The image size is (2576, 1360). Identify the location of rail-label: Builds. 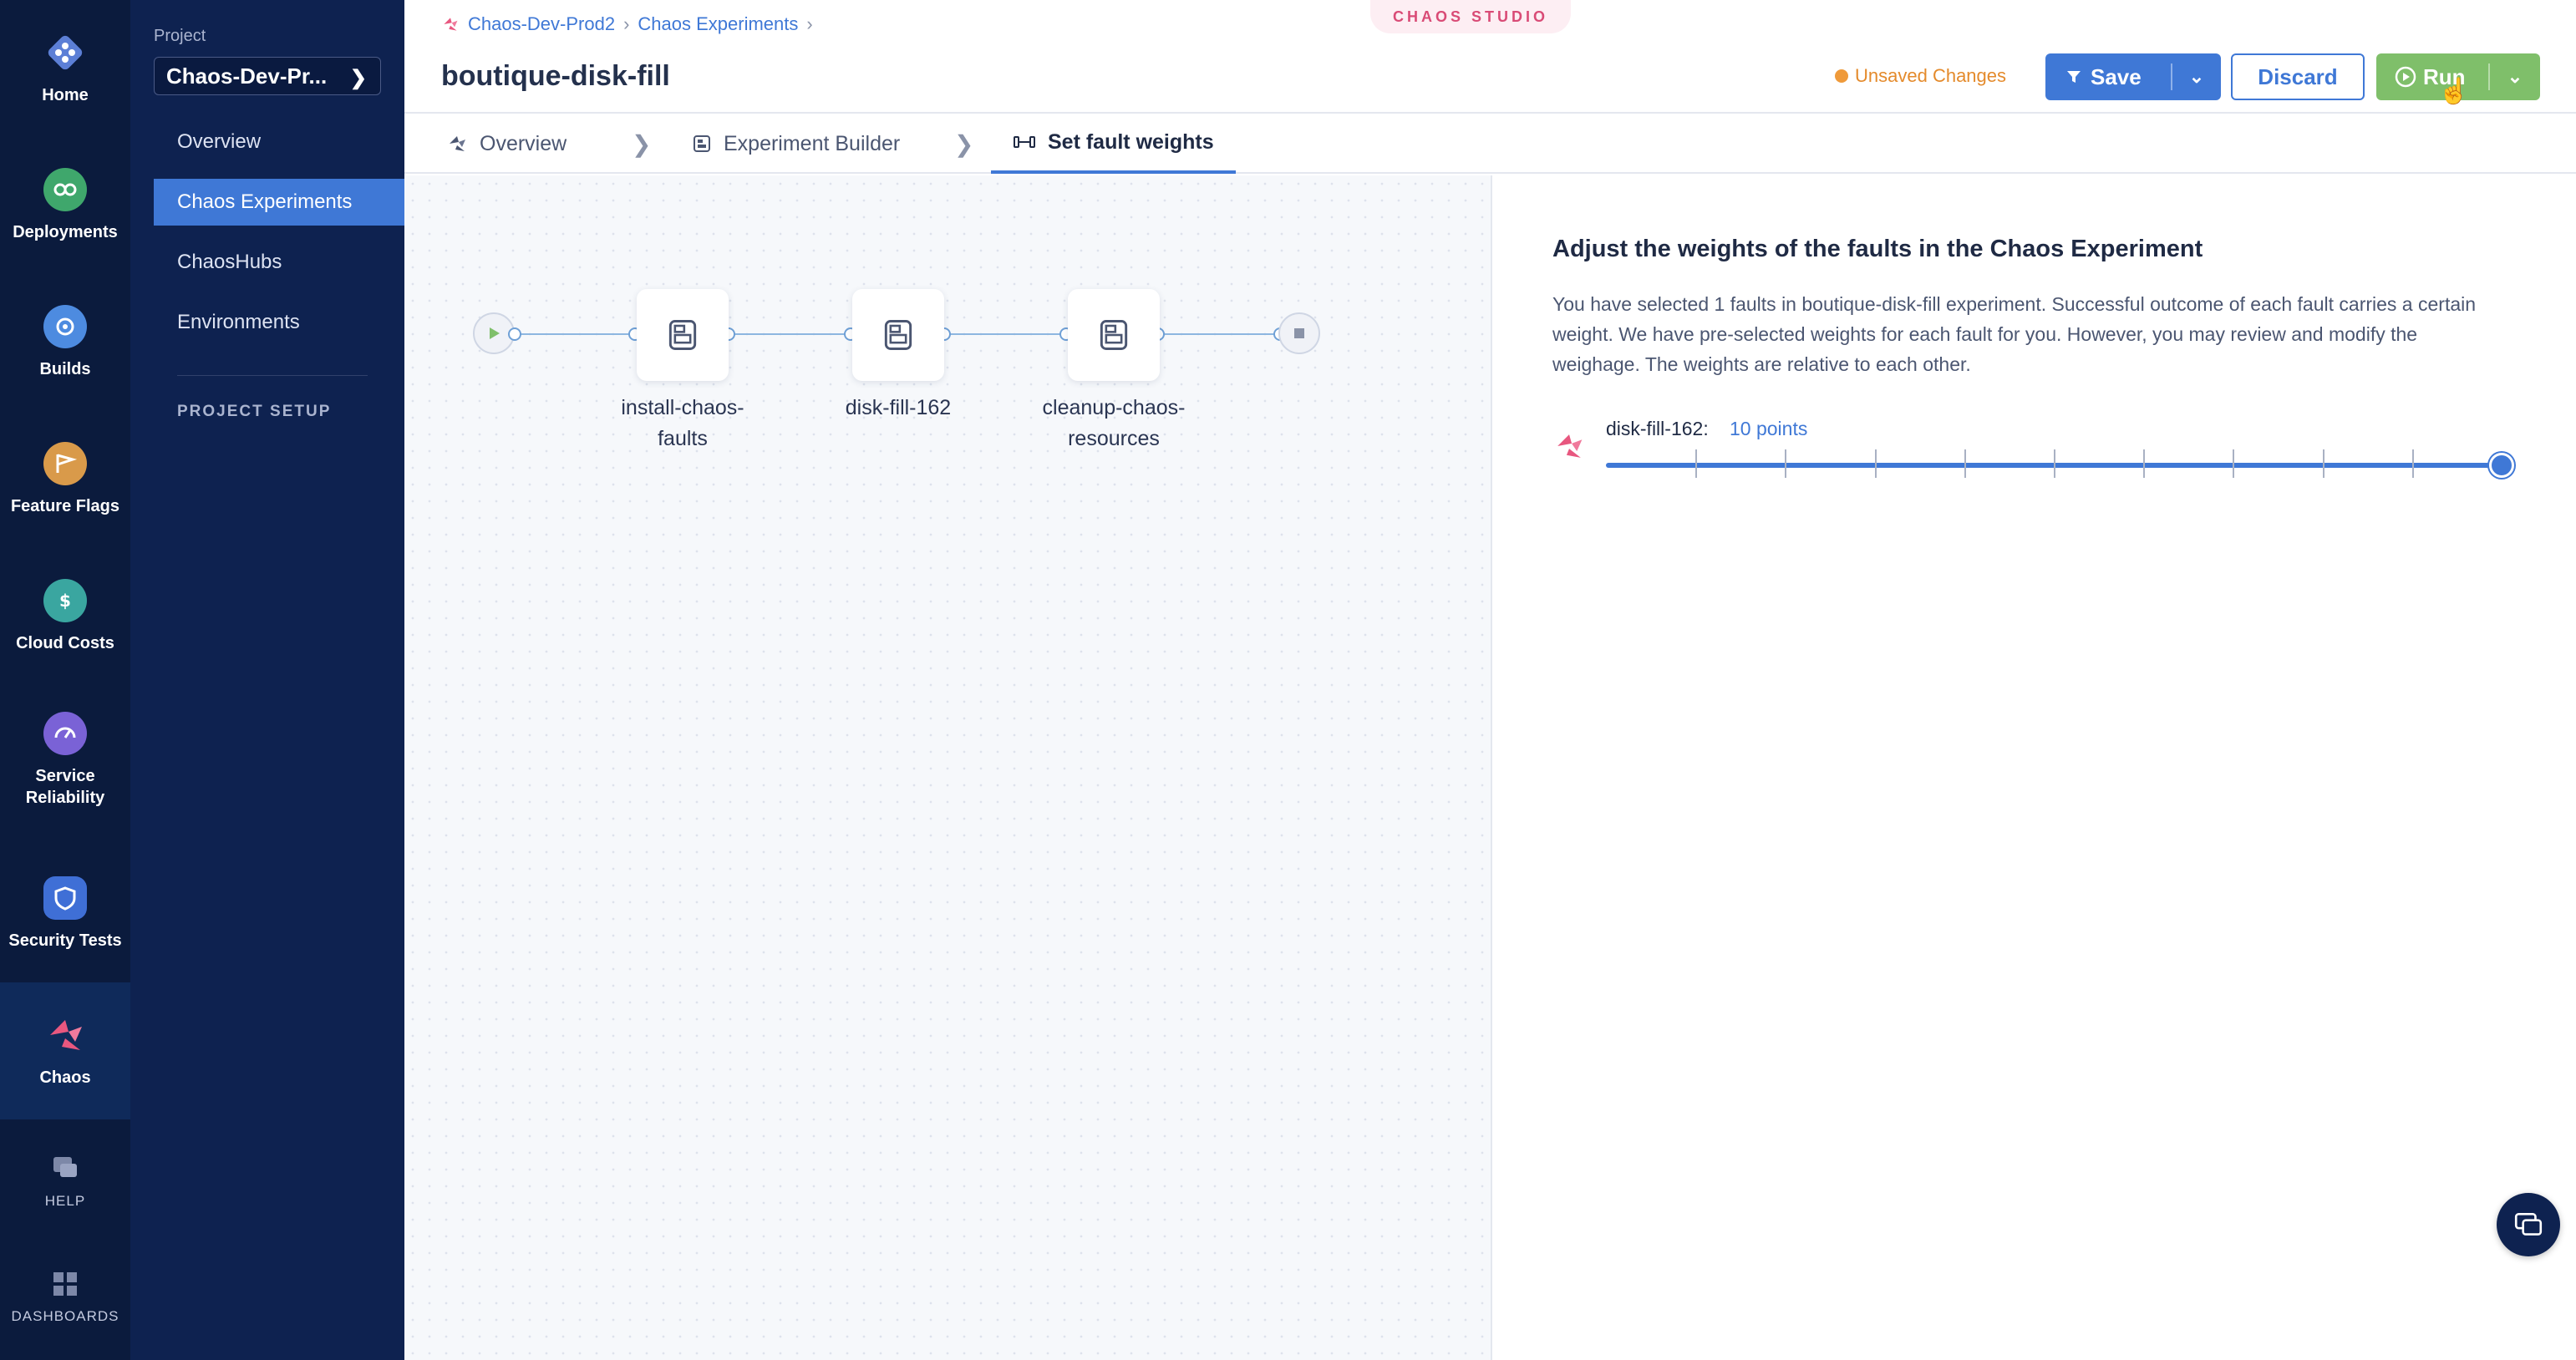
(65, 369).